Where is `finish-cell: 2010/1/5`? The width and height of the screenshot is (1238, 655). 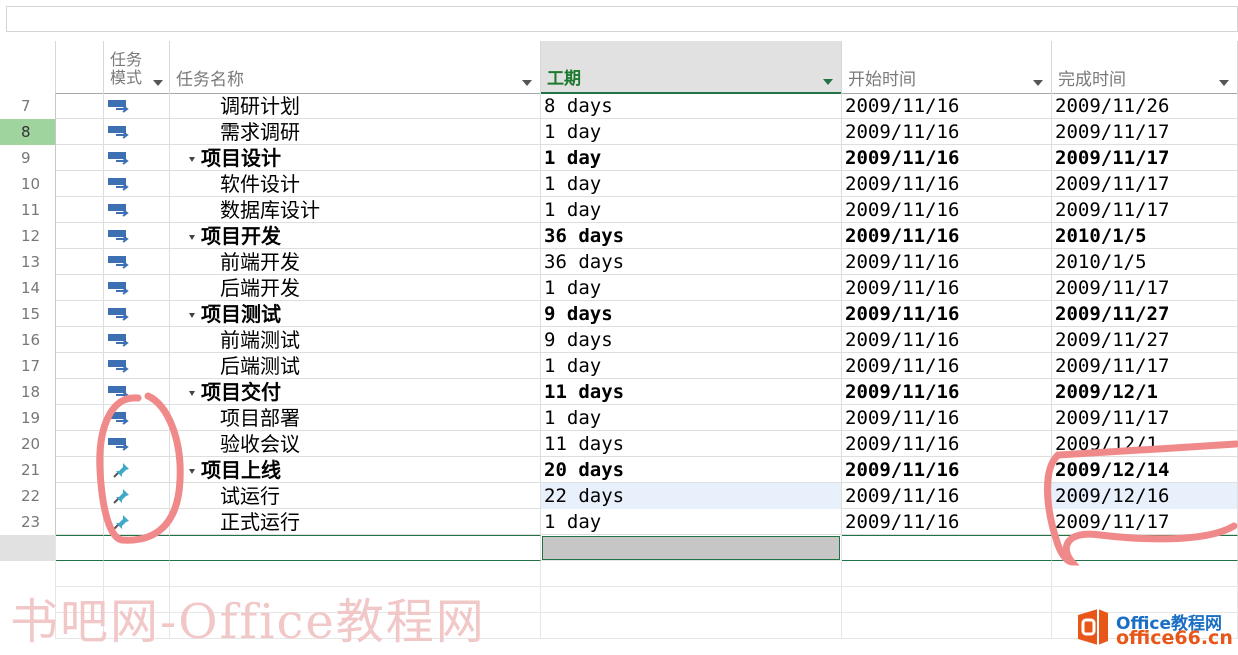 finish-cell: 2010/1/5 is located at coordinates (1145, 236).